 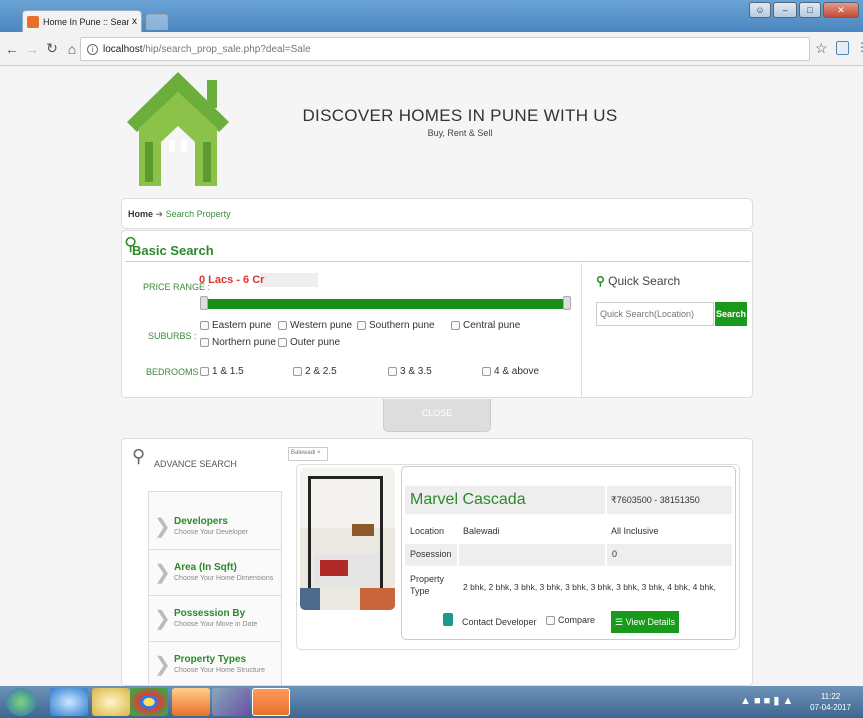 What do you see at coordinates (386, 304) in the screenshot?
I see `price-range-slider` at bounding box center [386, 304].